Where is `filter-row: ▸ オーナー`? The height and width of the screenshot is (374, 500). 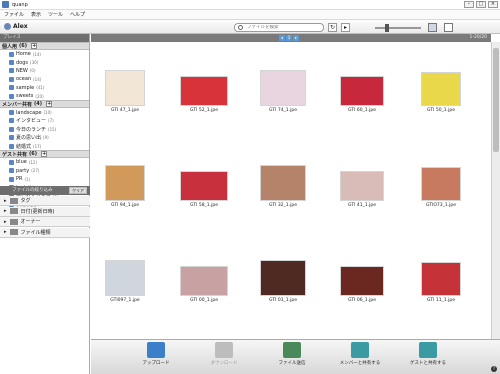 filter-row: ▸ オーナー is located at coordinates (45, 222).